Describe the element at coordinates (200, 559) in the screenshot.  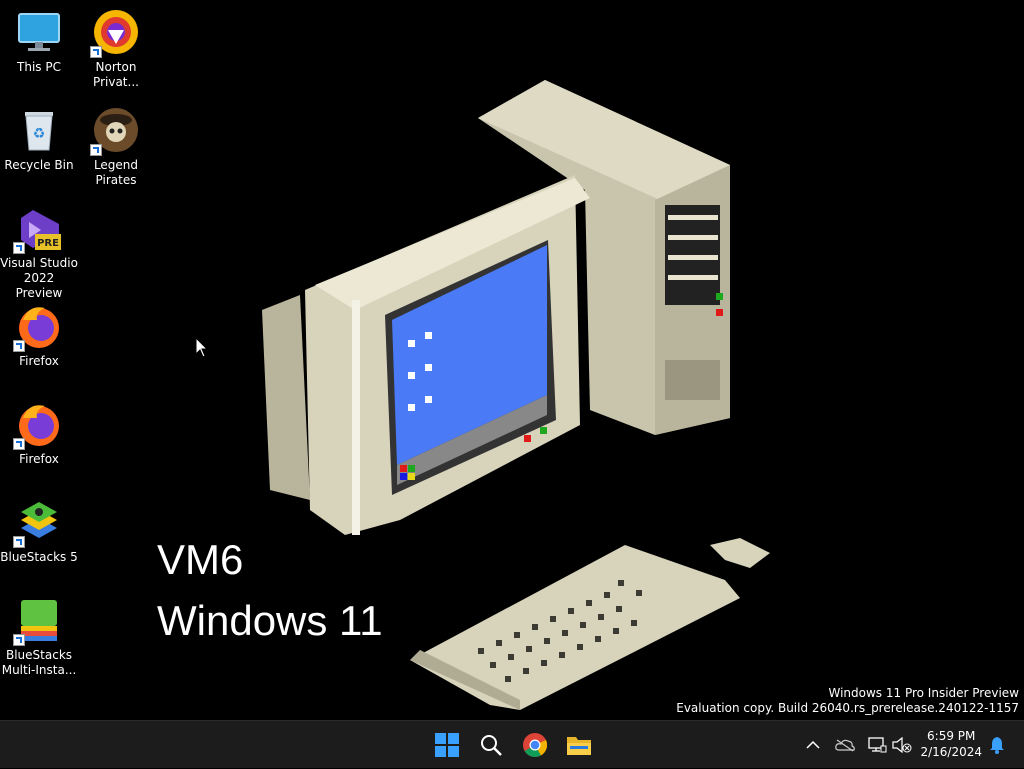
I see `wallpaper-title-vm: VM6` at that location.